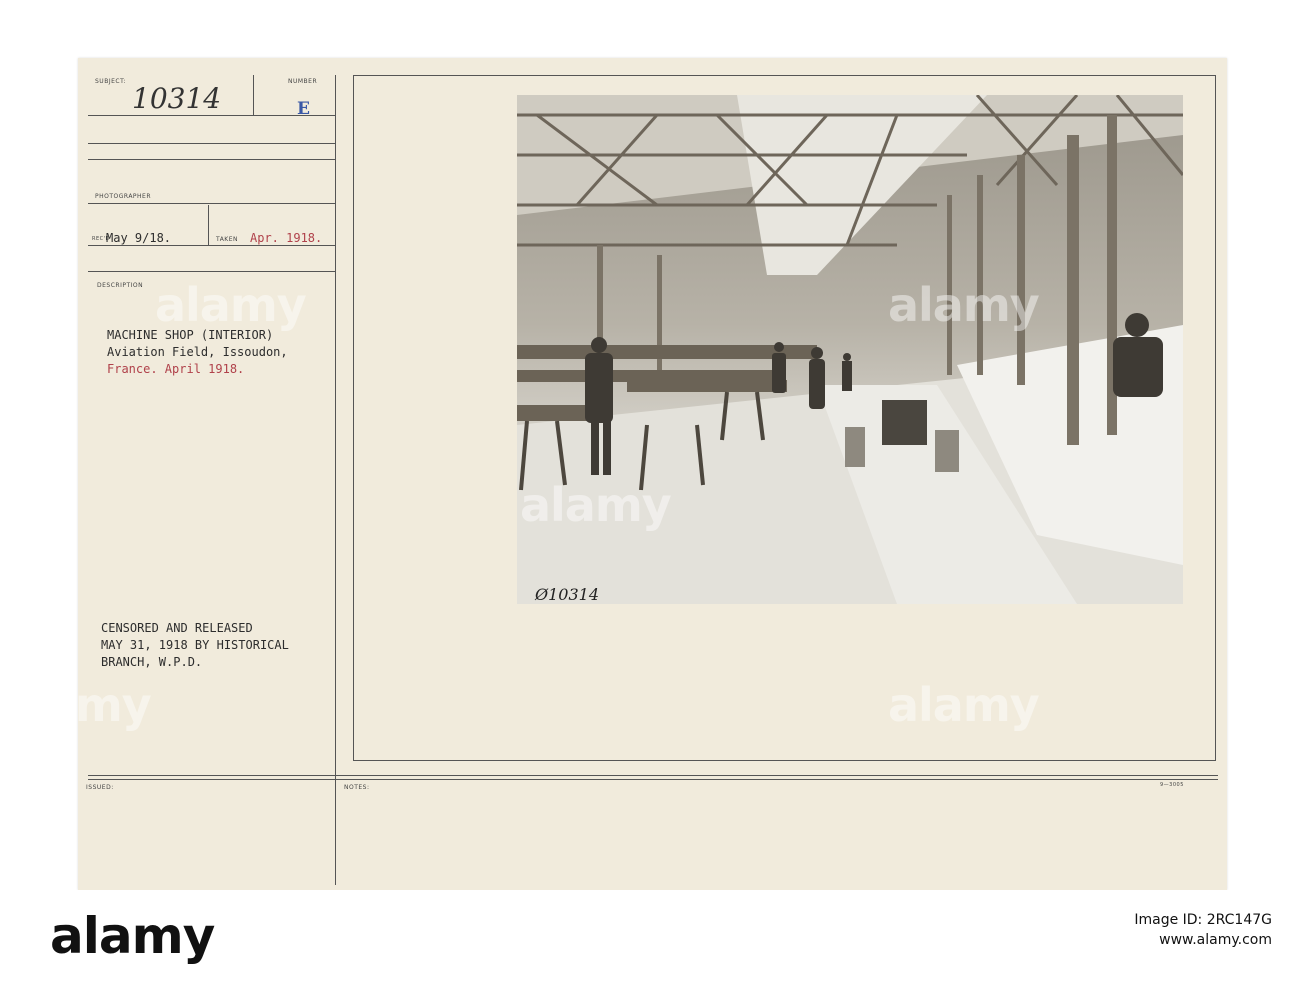  What do you see at coordinates (123, 196) in the screenshot?
I see `photographer-label: PHOTOGRAPHER` at bounding box center [123, 196].